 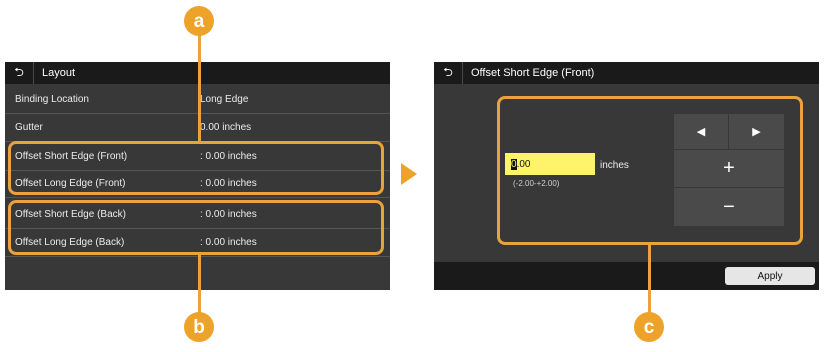 I want to click on setting-label: Binding Location, so click(x=52, y=99).